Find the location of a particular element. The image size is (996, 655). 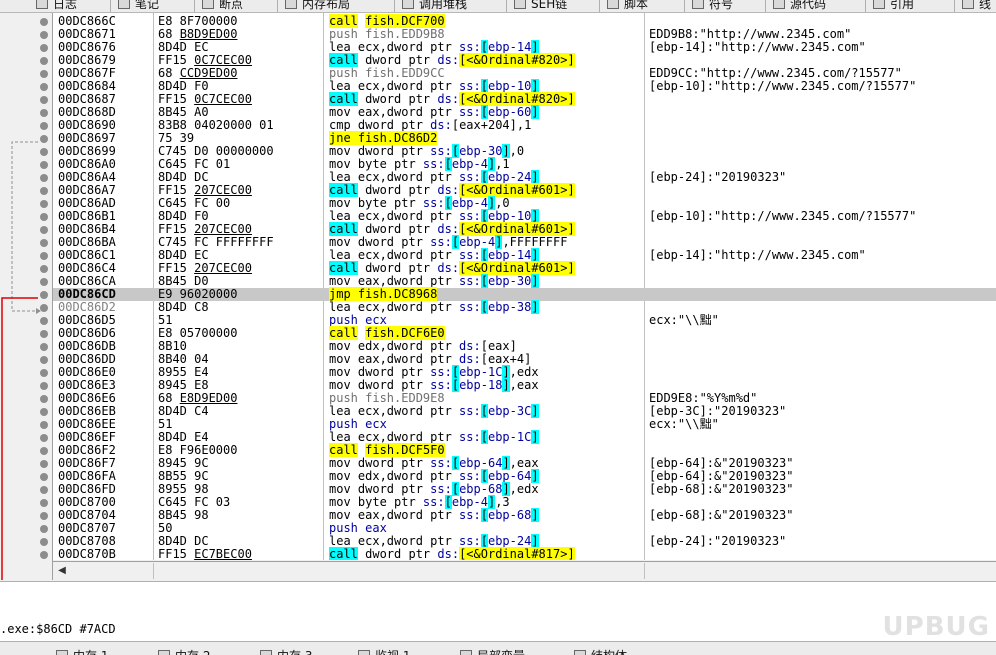

disasm-token: mov eax,dword ptr is located at coordinates (394, 515).